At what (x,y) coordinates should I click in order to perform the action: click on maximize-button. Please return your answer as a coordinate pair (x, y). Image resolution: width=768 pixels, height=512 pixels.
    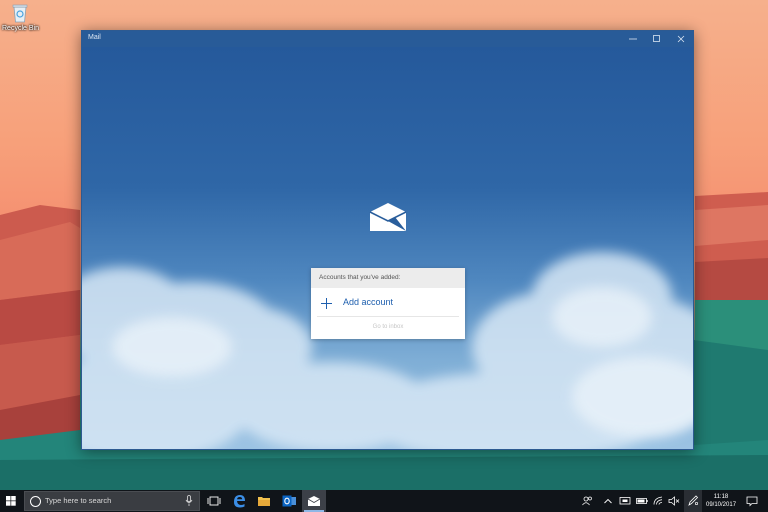
    Looking at the image, I should click on (657, 39).